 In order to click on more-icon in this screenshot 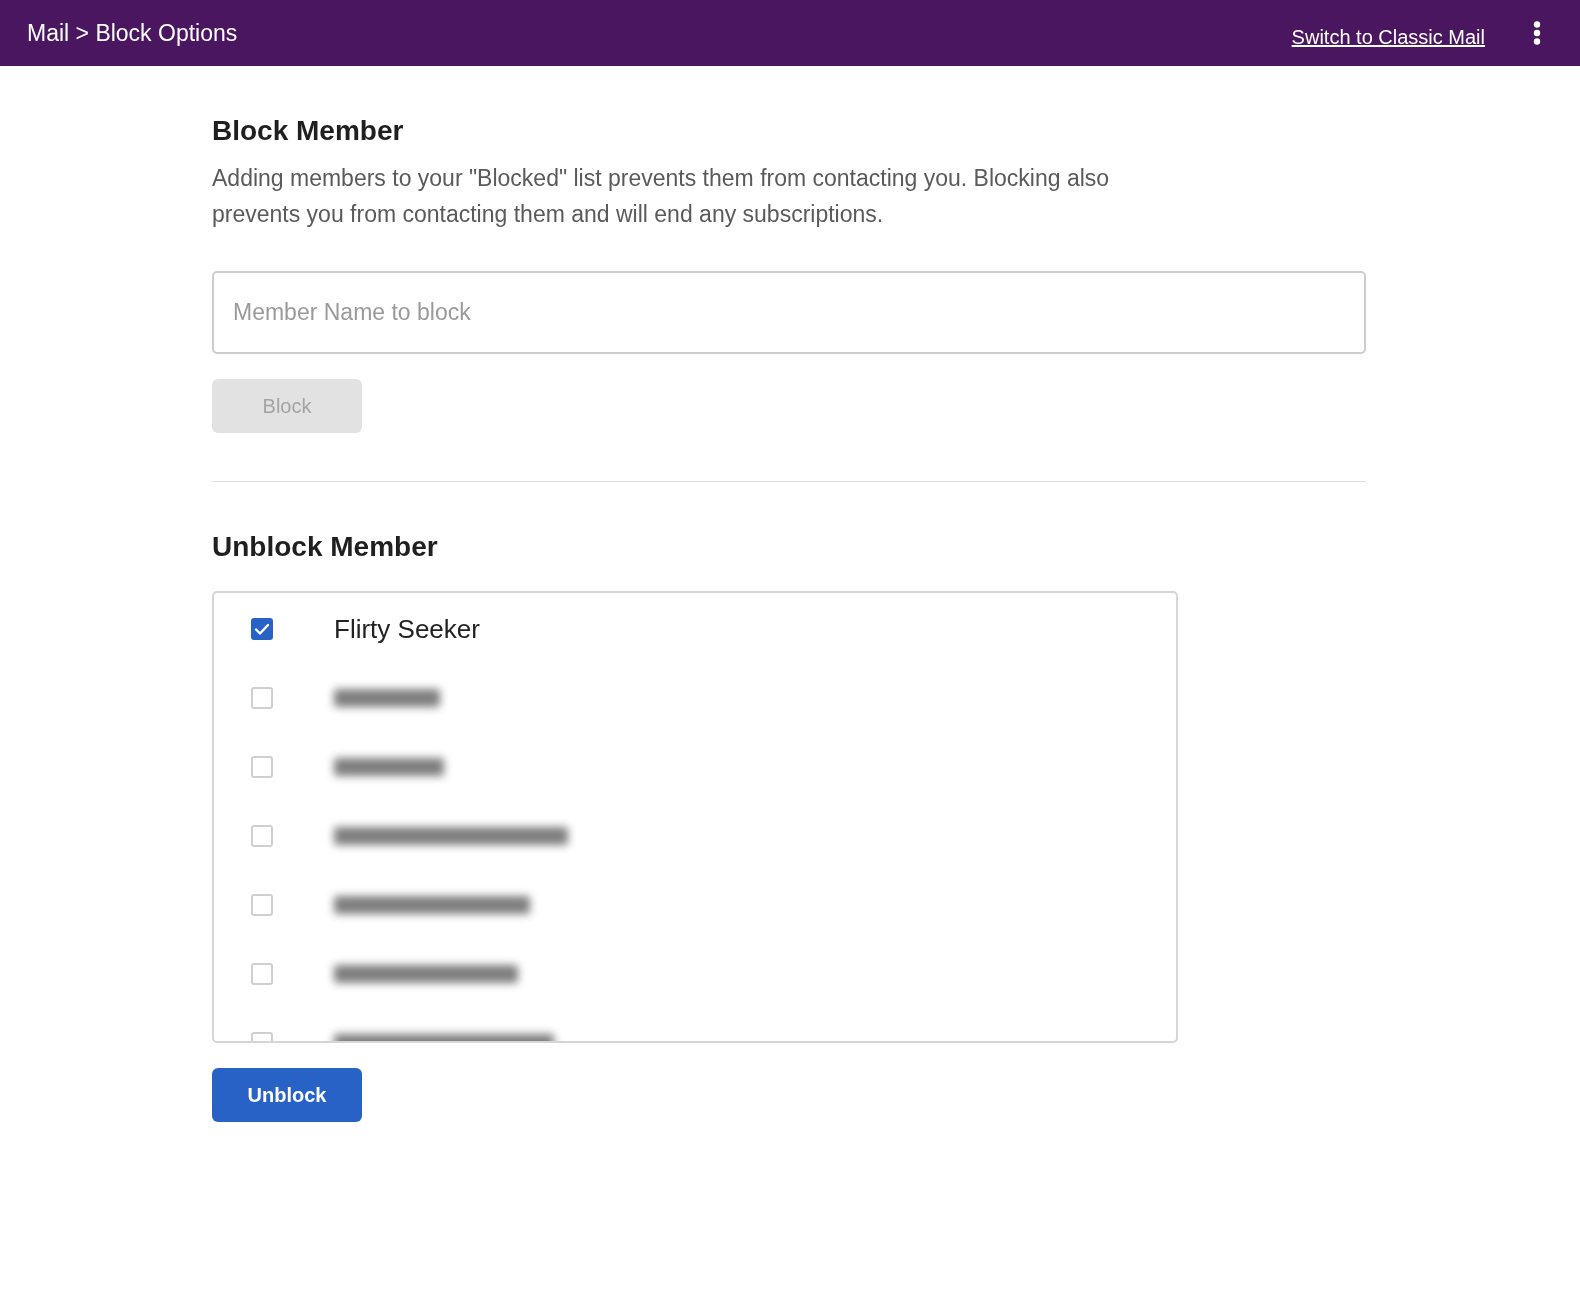, I will do `click(1537, 33)`.